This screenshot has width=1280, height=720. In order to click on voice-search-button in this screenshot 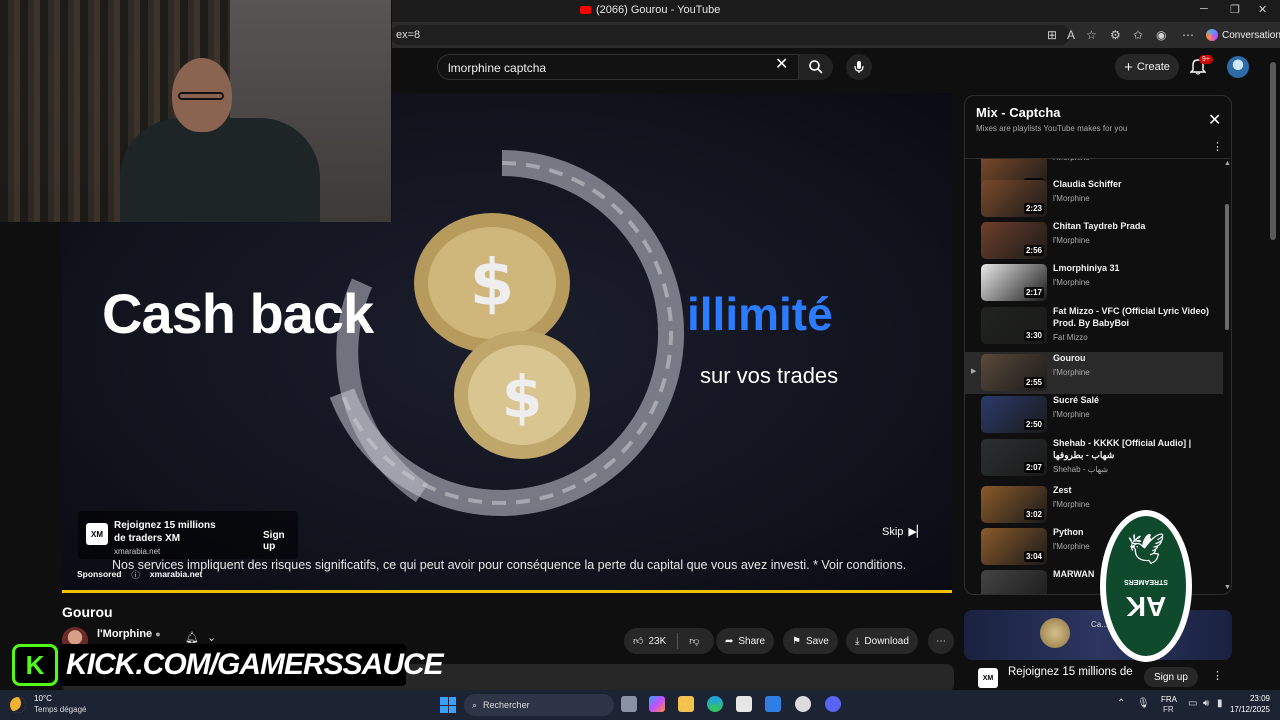, I will do `click(859, 67)`.